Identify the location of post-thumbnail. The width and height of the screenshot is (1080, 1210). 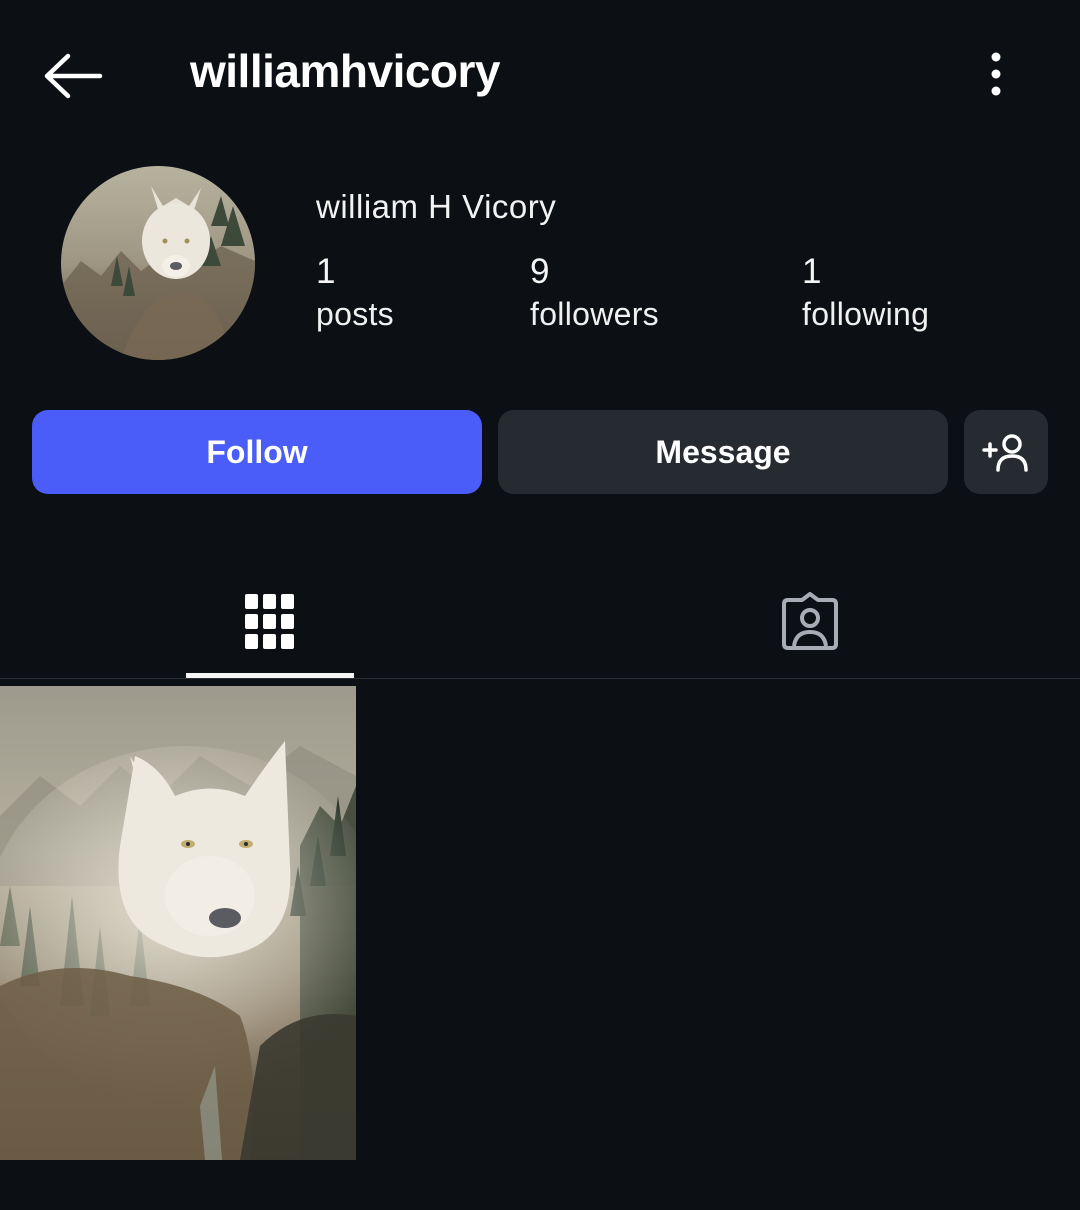
(178, 923).